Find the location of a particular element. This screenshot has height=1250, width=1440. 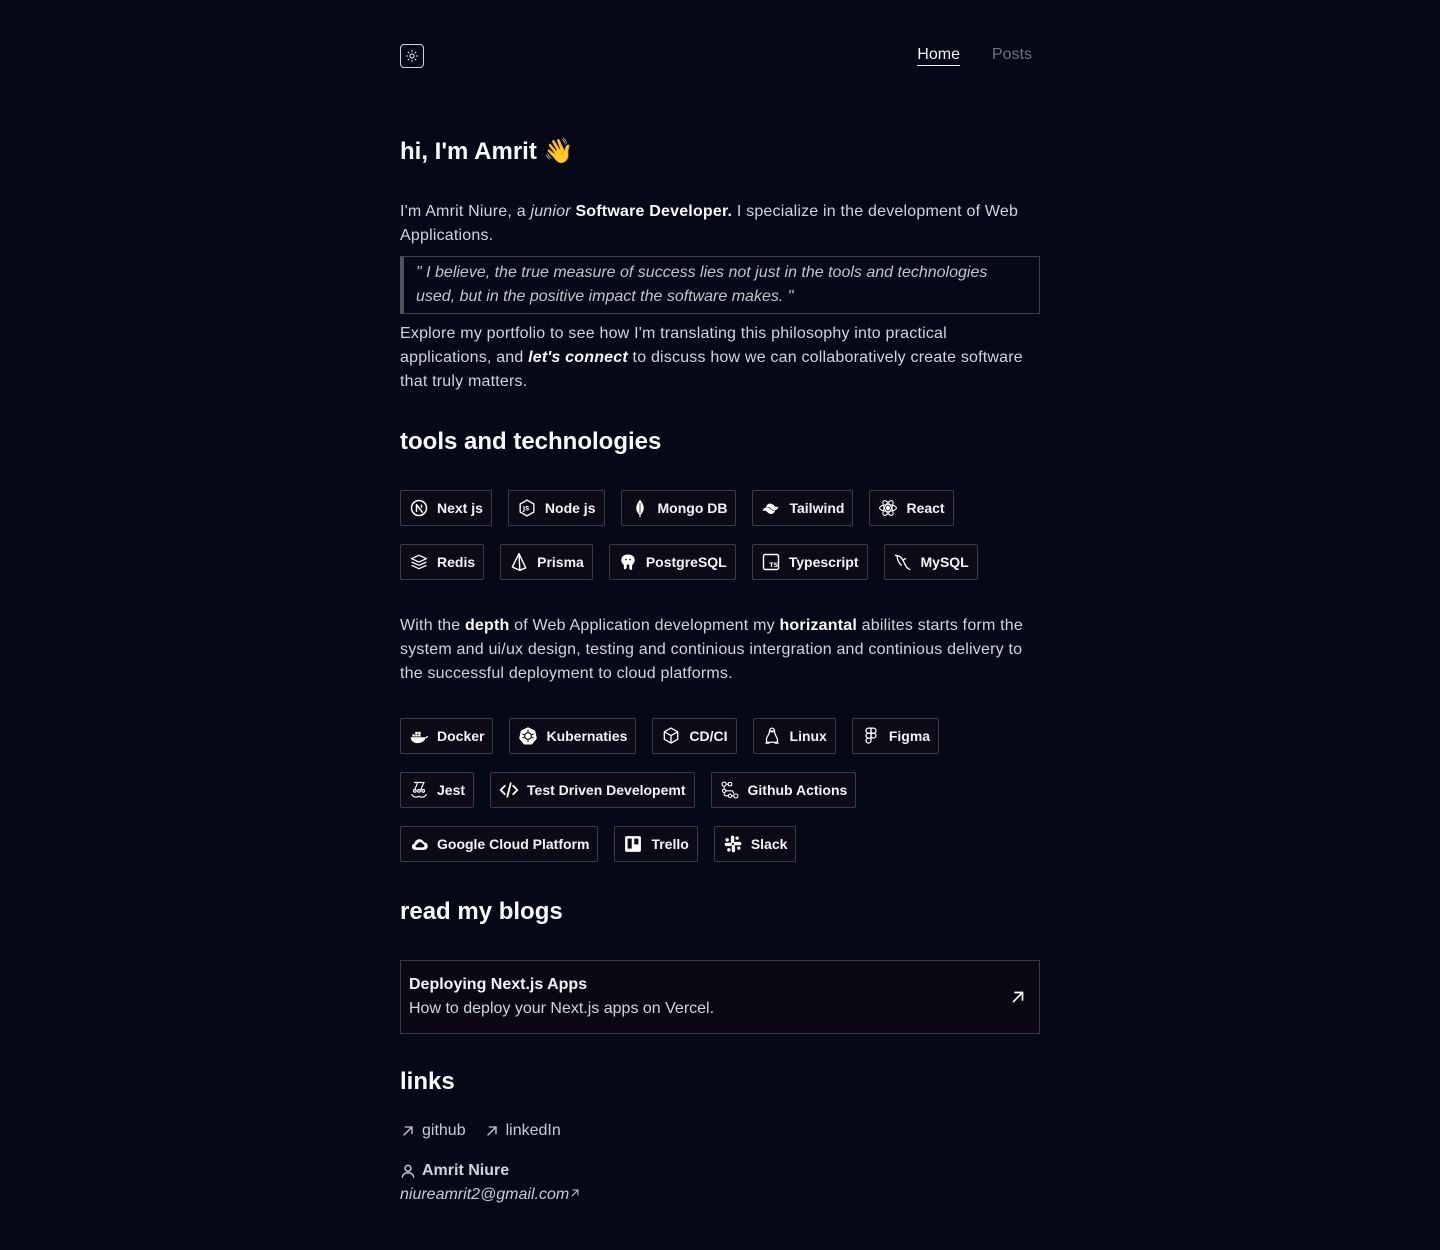

nav-home-link: Home is located at coordinates (938, 56).